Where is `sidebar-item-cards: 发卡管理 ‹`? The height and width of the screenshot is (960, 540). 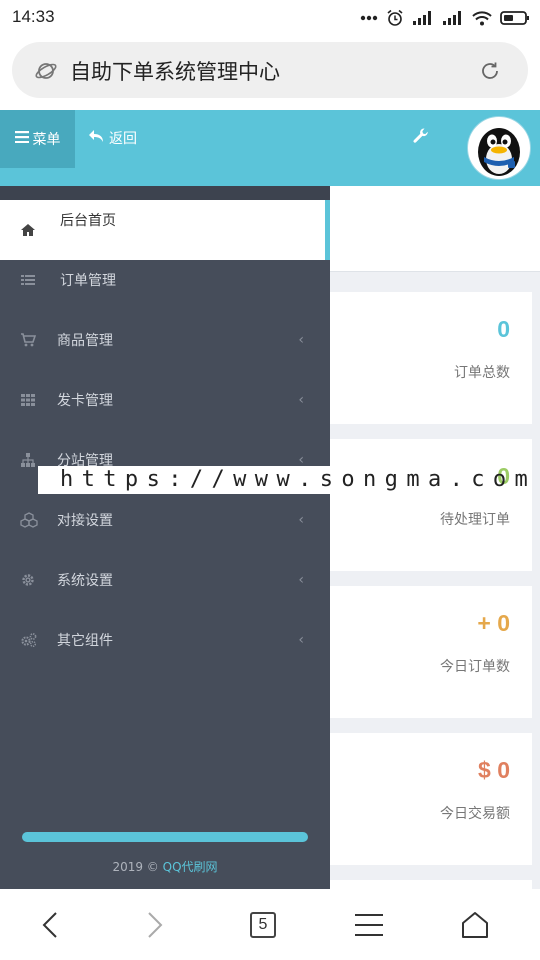
sidebar-item-cards: 发卡管理 ‹ is located at coordinates (165, 400).